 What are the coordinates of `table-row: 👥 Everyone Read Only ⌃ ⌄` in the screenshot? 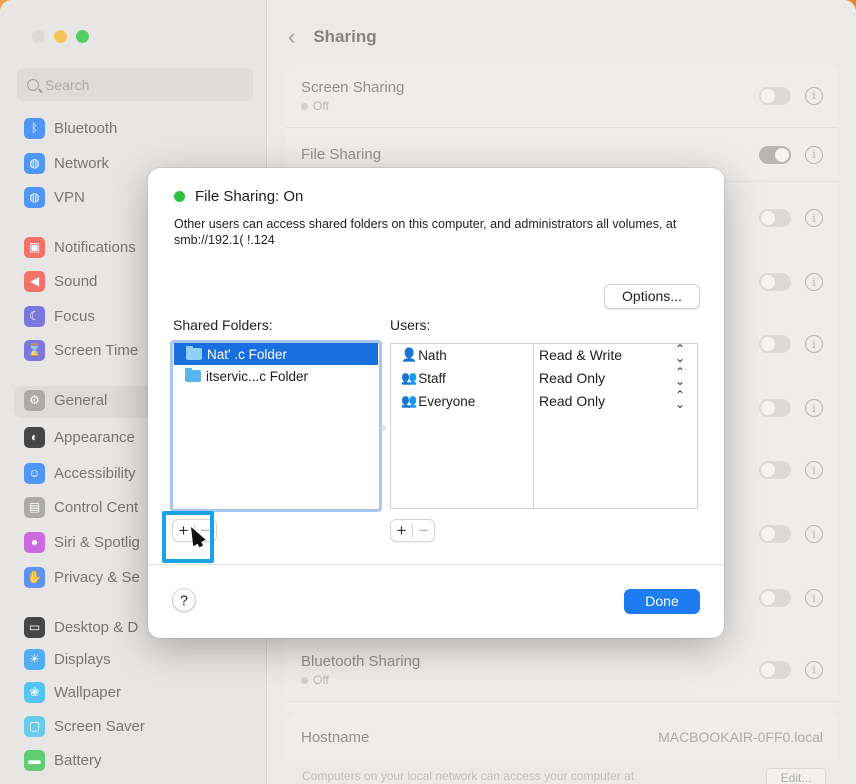 It's located at (544, 401).